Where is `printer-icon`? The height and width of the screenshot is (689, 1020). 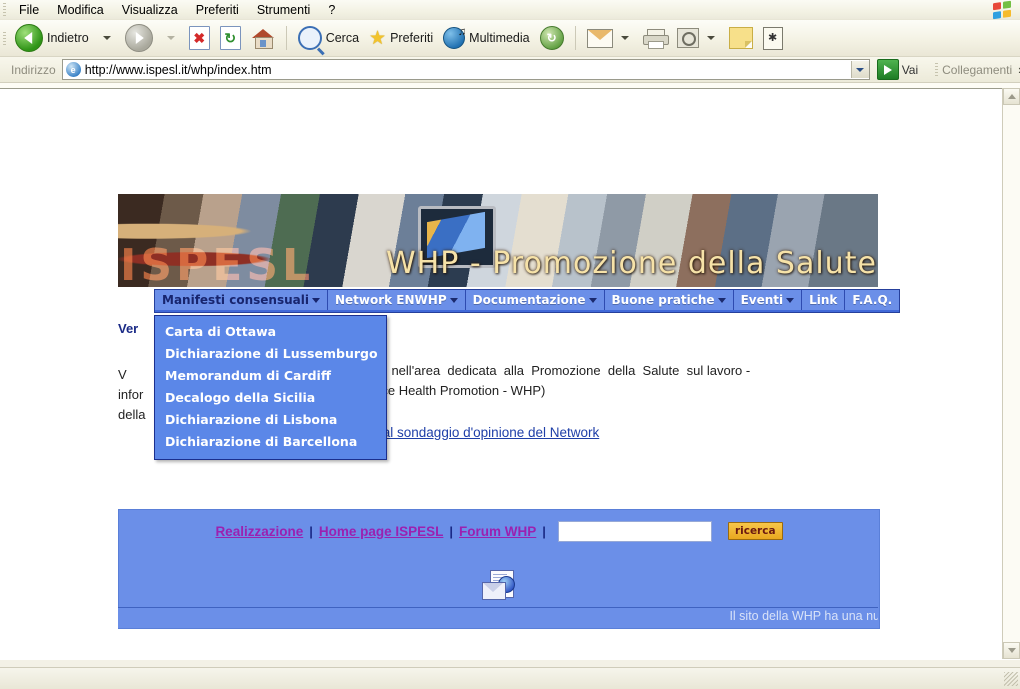
printer-icon is located at coordinates (655, 39).